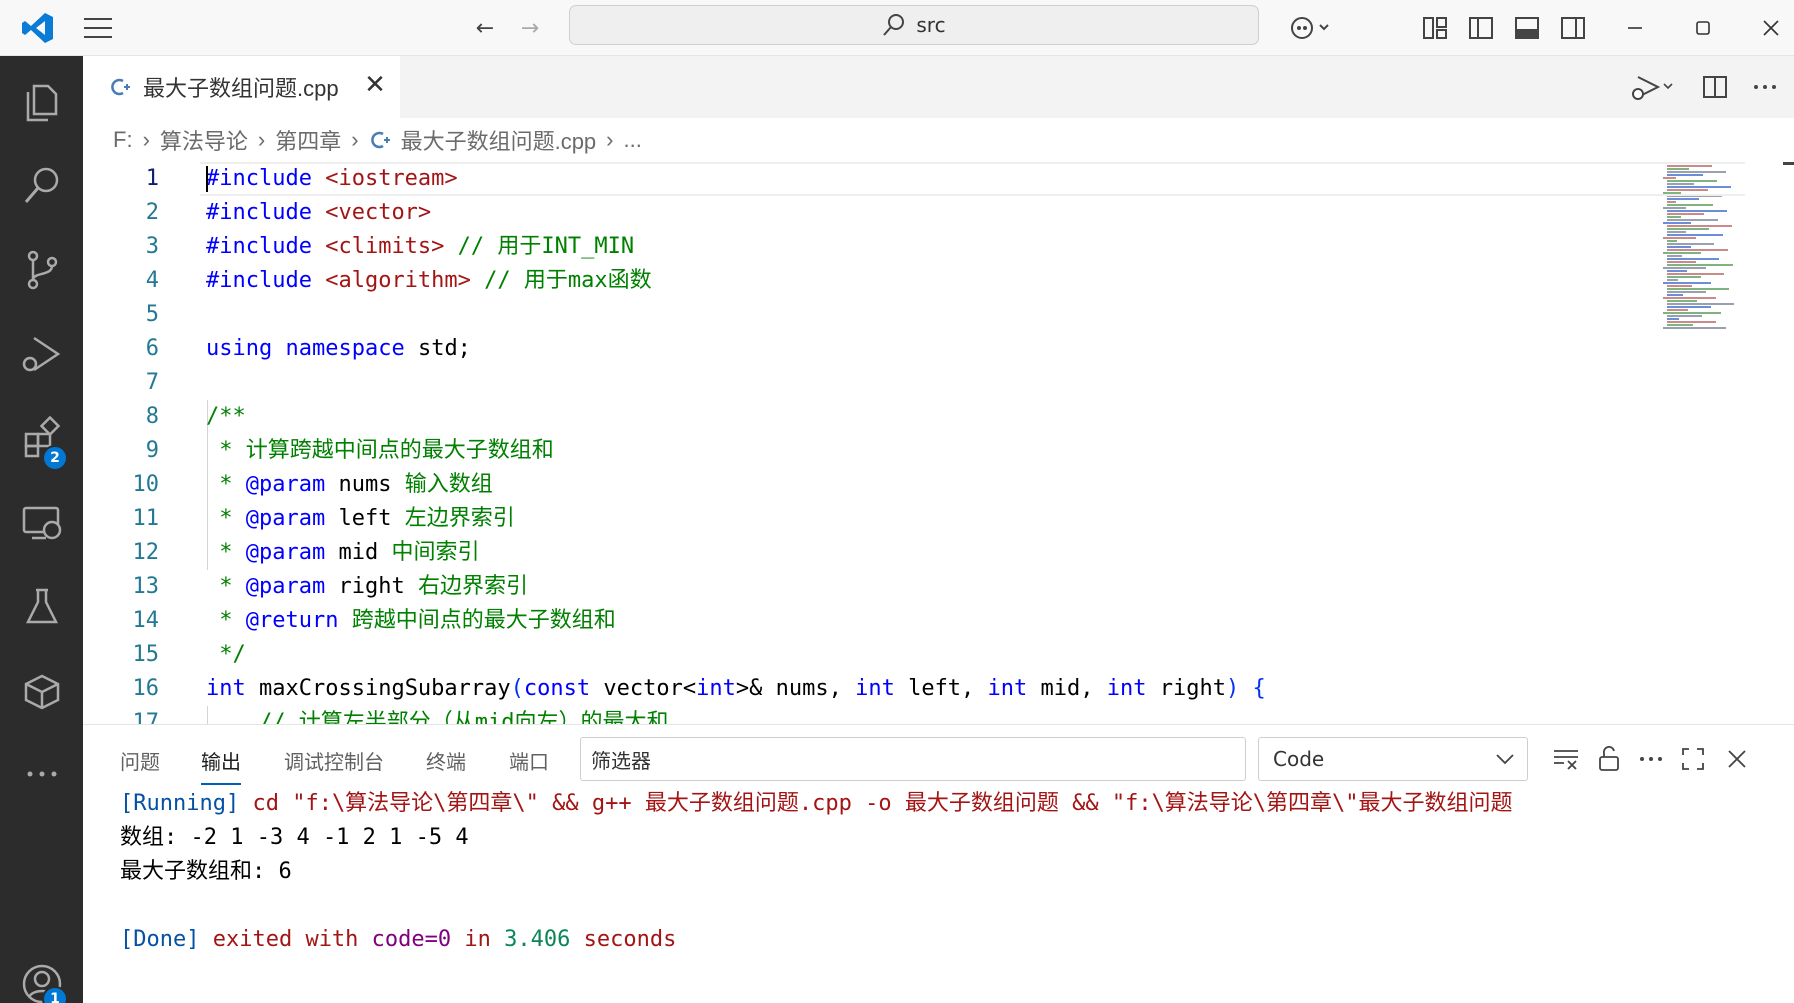  Describe the element at coordinates (226, 417) in the screenshot. I see `code-text: /**` at that location.